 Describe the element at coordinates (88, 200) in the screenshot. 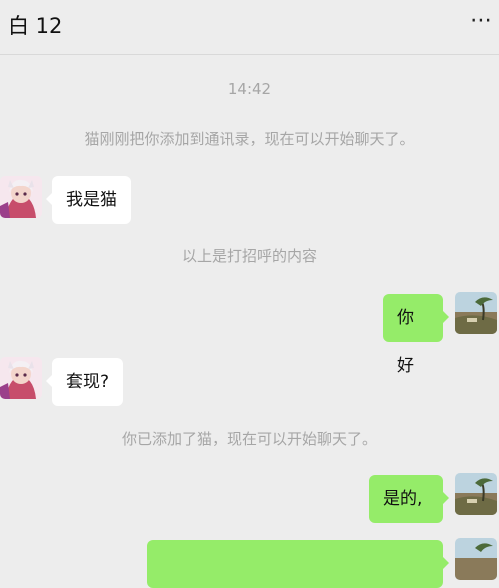

I see `message-bubble-incoming: 我是猫` at that location.